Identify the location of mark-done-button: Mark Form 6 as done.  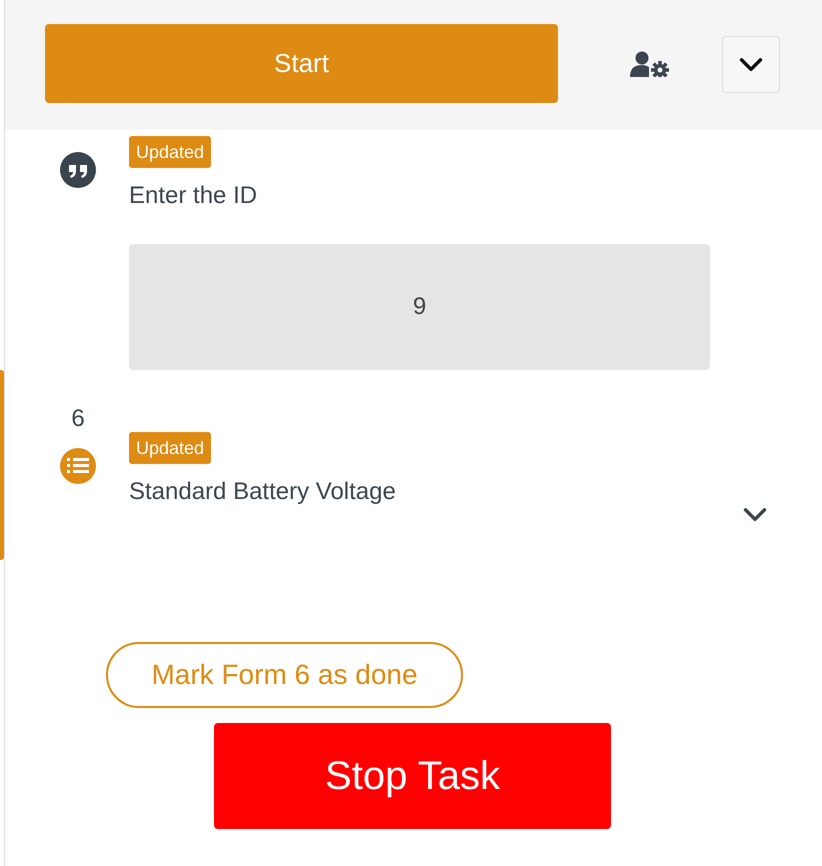
(284, 675).